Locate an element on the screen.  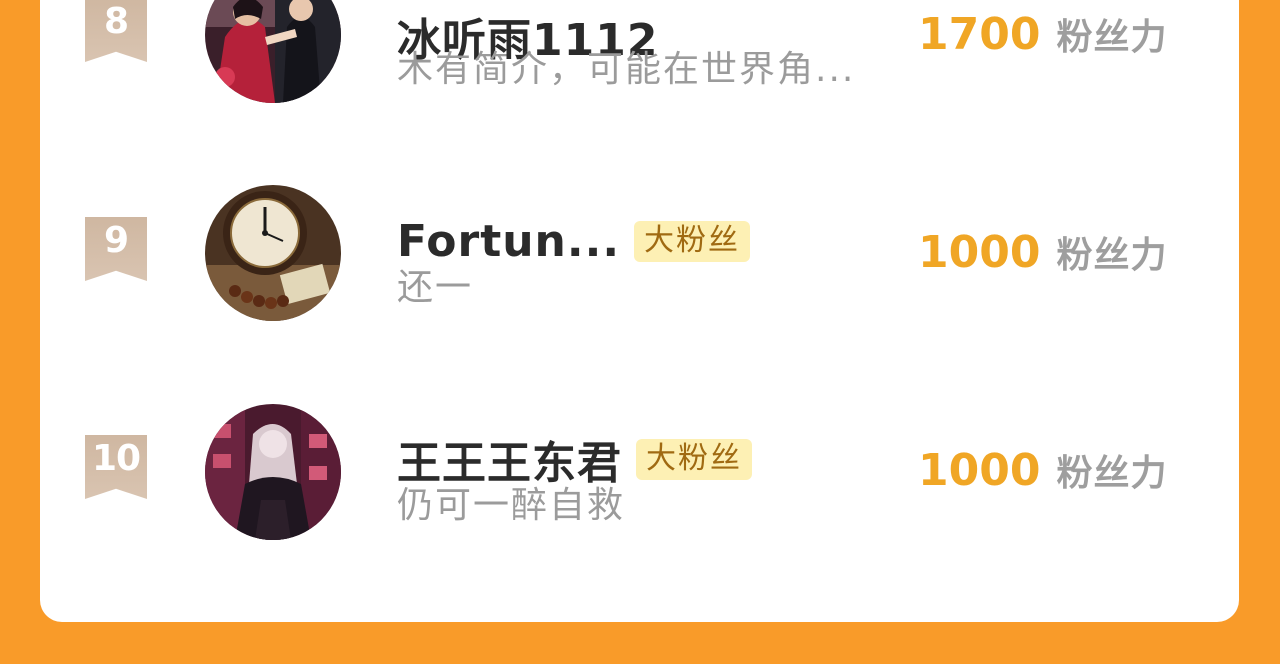
user-bio: 还一 is located at coordinates (435, 287).